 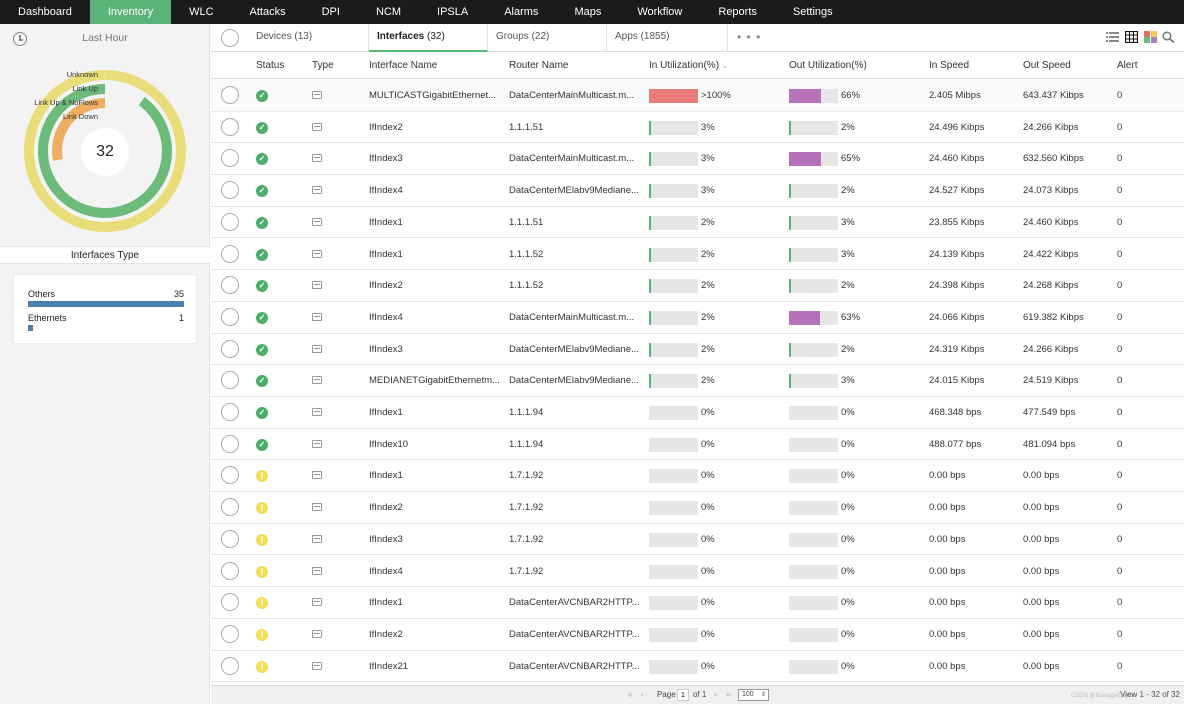 What do you see at coordinates (106, 323) in the screenshot?
I see `type-row-ethernets: Ethernets 1` at bounding box center [106, 323].